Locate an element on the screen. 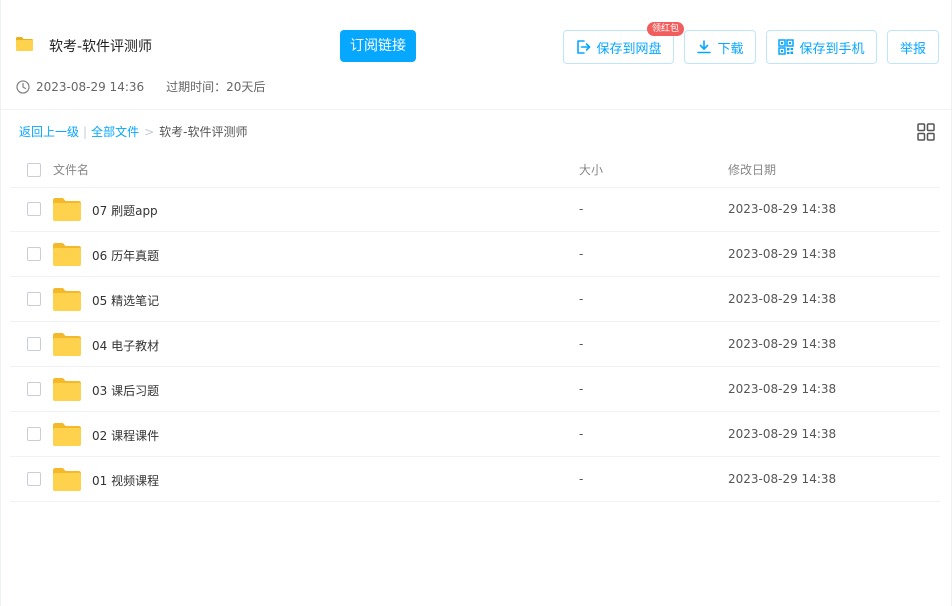 Image resolution: width=952 pixels, height=606 pixels. table-row: 02 课程课件 - 2023-08-29 14:38 is located at coordinates (475, 434).